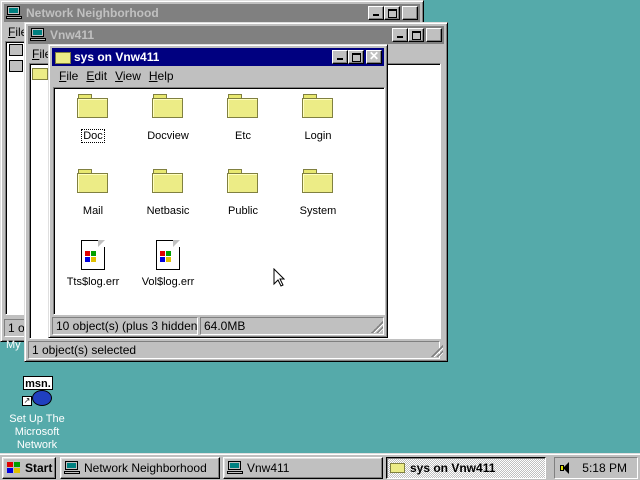 The width and height of the screenshot is (640, 480). I want to click on sys-titlebar: sys on Vnw411 ✕, so click(218, 57).